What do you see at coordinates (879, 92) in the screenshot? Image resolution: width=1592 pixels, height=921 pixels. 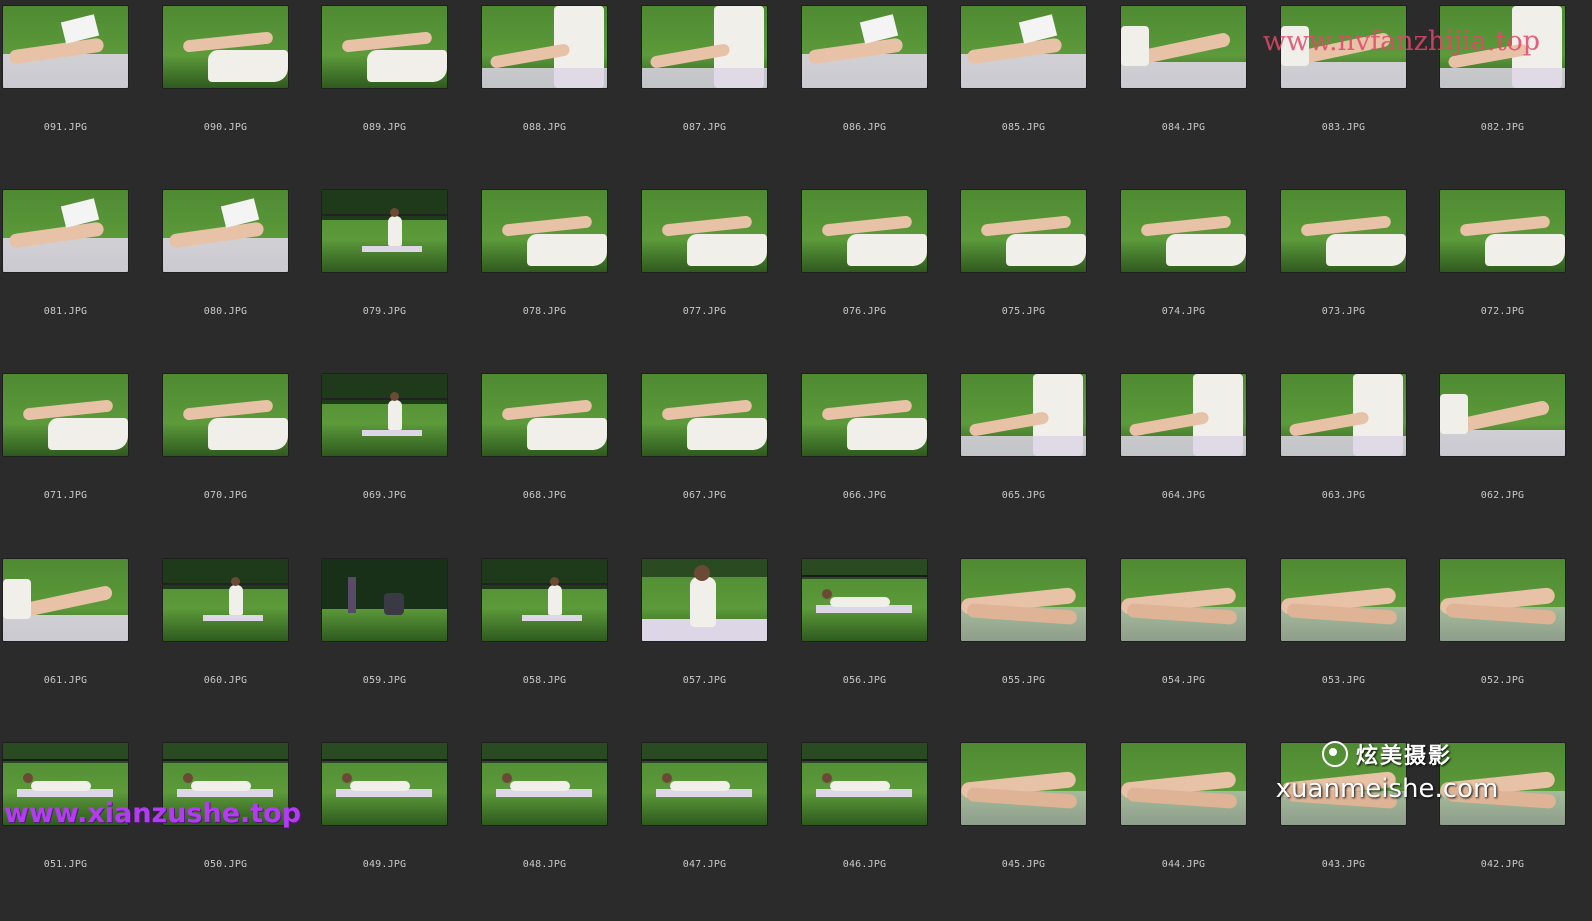 I see `thumbnail-item: 086.JPG` at bounding box center [879, 92].